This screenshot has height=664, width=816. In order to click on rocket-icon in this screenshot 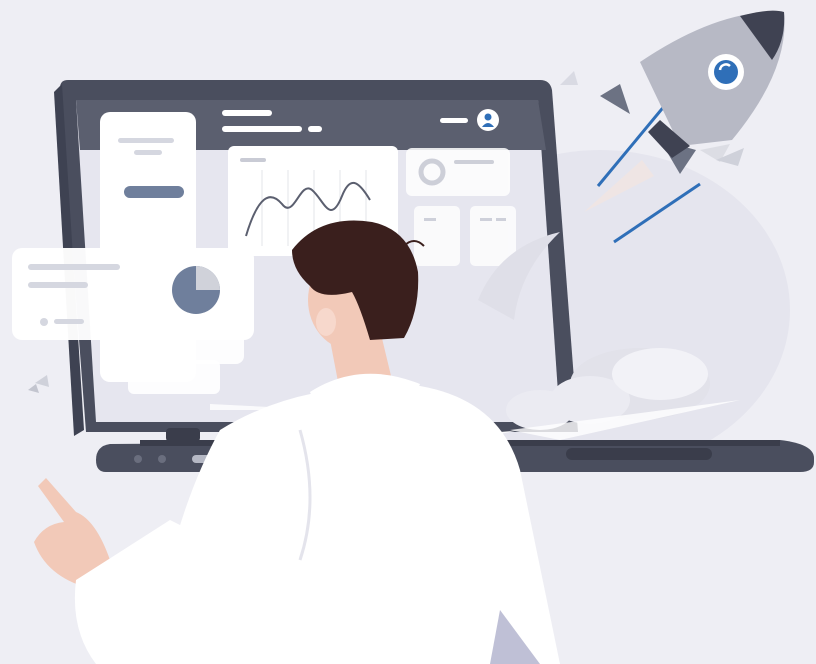, I will do `click(712, 84)`.